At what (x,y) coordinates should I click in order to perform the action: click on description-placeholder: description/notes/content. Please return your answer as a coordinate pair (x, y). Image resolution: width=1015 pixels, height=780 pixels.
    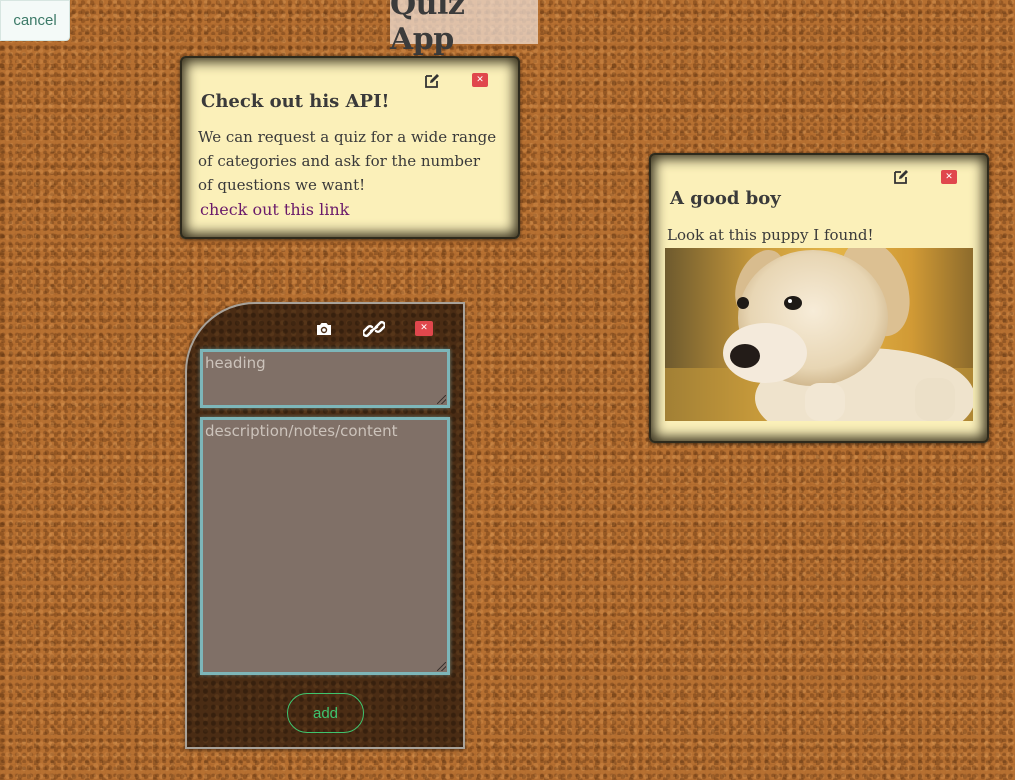
    Looking at the image, I should click on (301, 431).